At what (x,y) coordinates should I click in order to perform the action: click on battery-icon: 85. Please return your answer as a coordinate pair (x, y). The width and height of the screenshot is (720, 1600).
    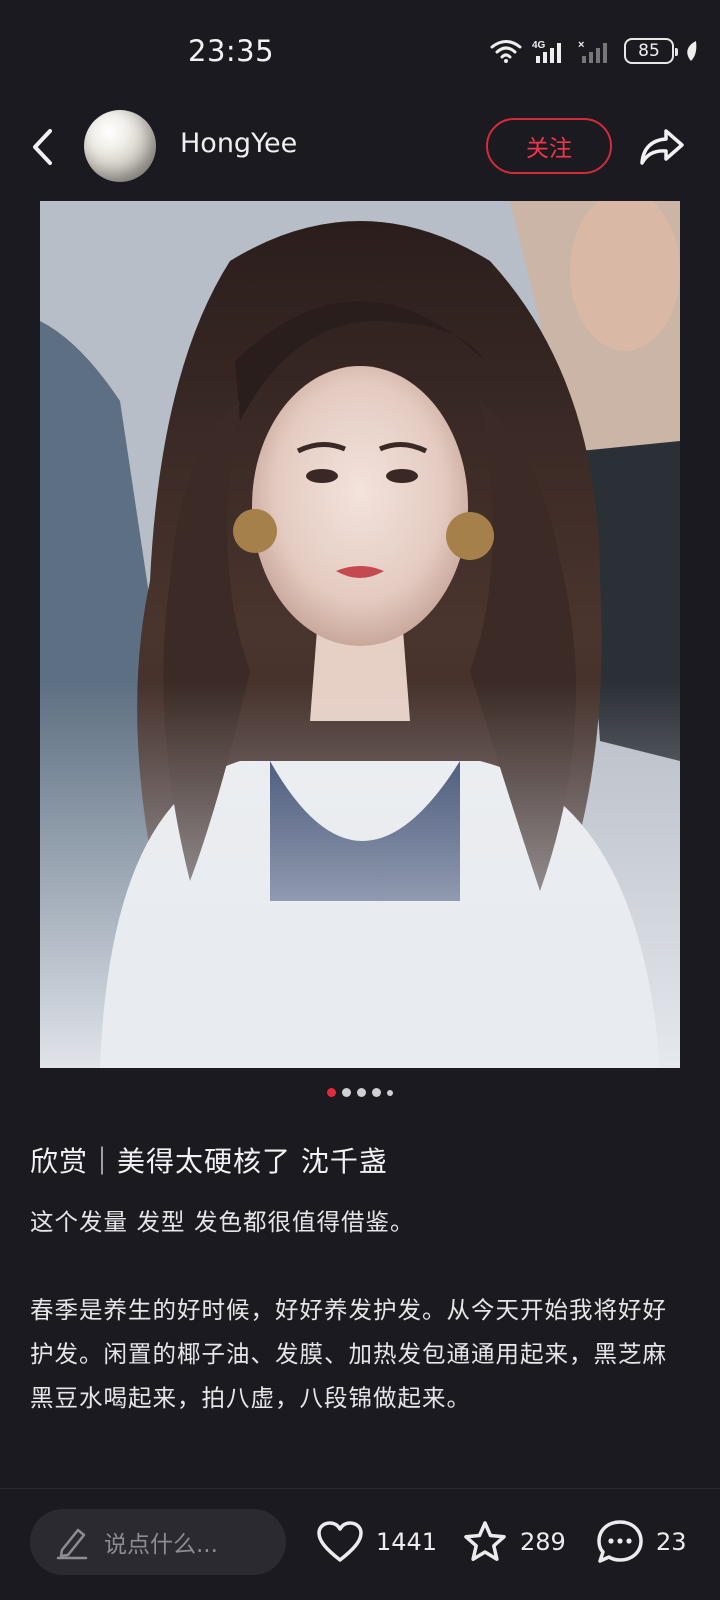
    Looking at the image, I should click on (651, 51).